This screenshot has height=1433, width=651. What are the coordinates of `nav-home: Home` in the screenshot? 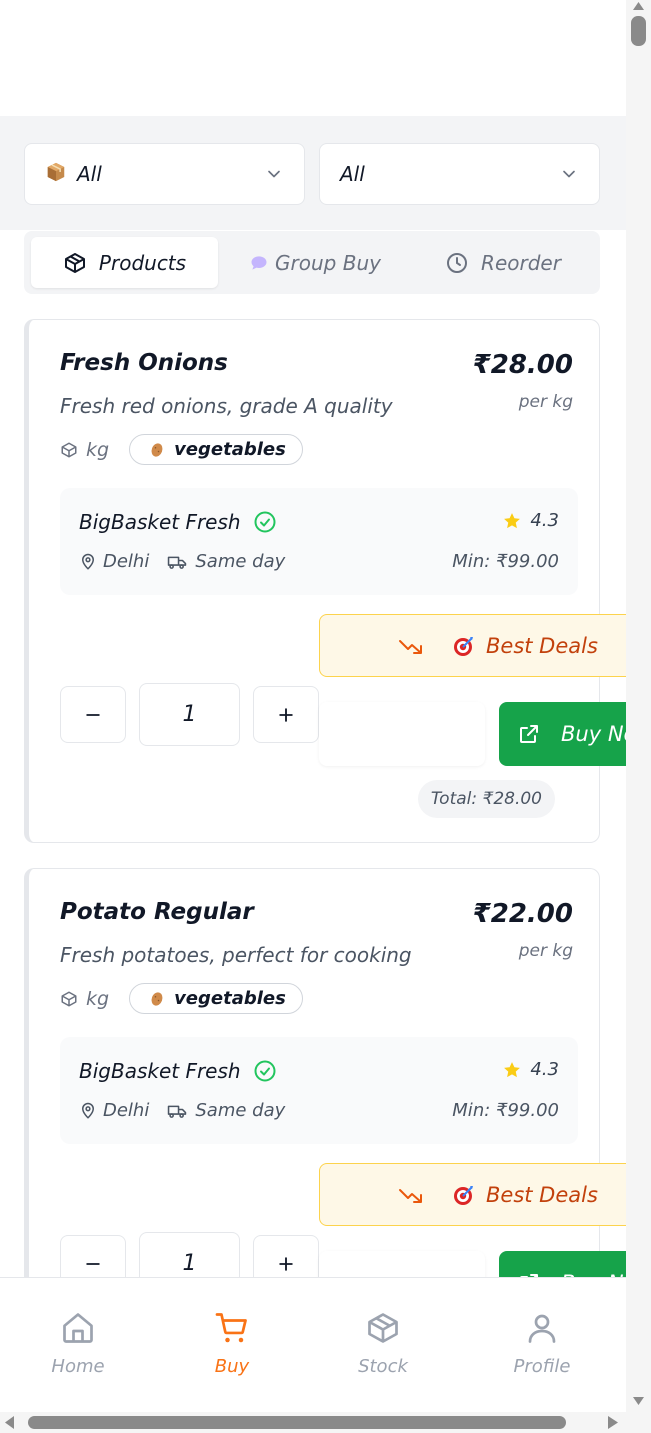 It's located at (78, 1343).